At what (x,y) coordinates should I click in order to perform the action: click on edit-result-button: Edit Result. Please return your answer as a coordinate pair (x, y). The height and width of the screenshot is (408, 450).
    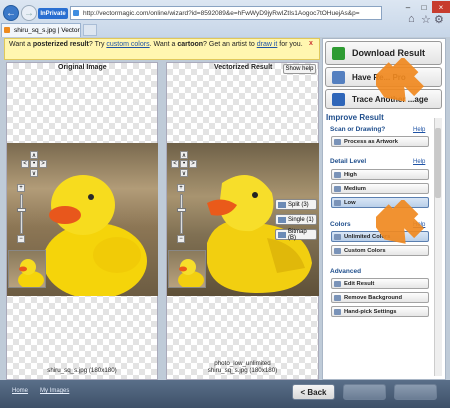
    Looking at the image, I should click on (380, 283).